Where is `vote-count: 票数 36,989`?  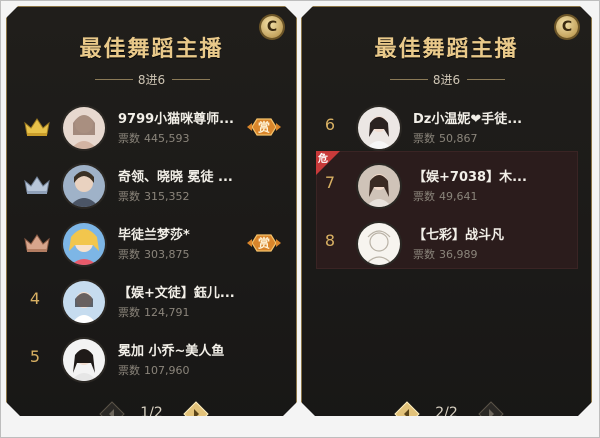
vote-count: 票数 36,989 is located at coordinates (445, 254).